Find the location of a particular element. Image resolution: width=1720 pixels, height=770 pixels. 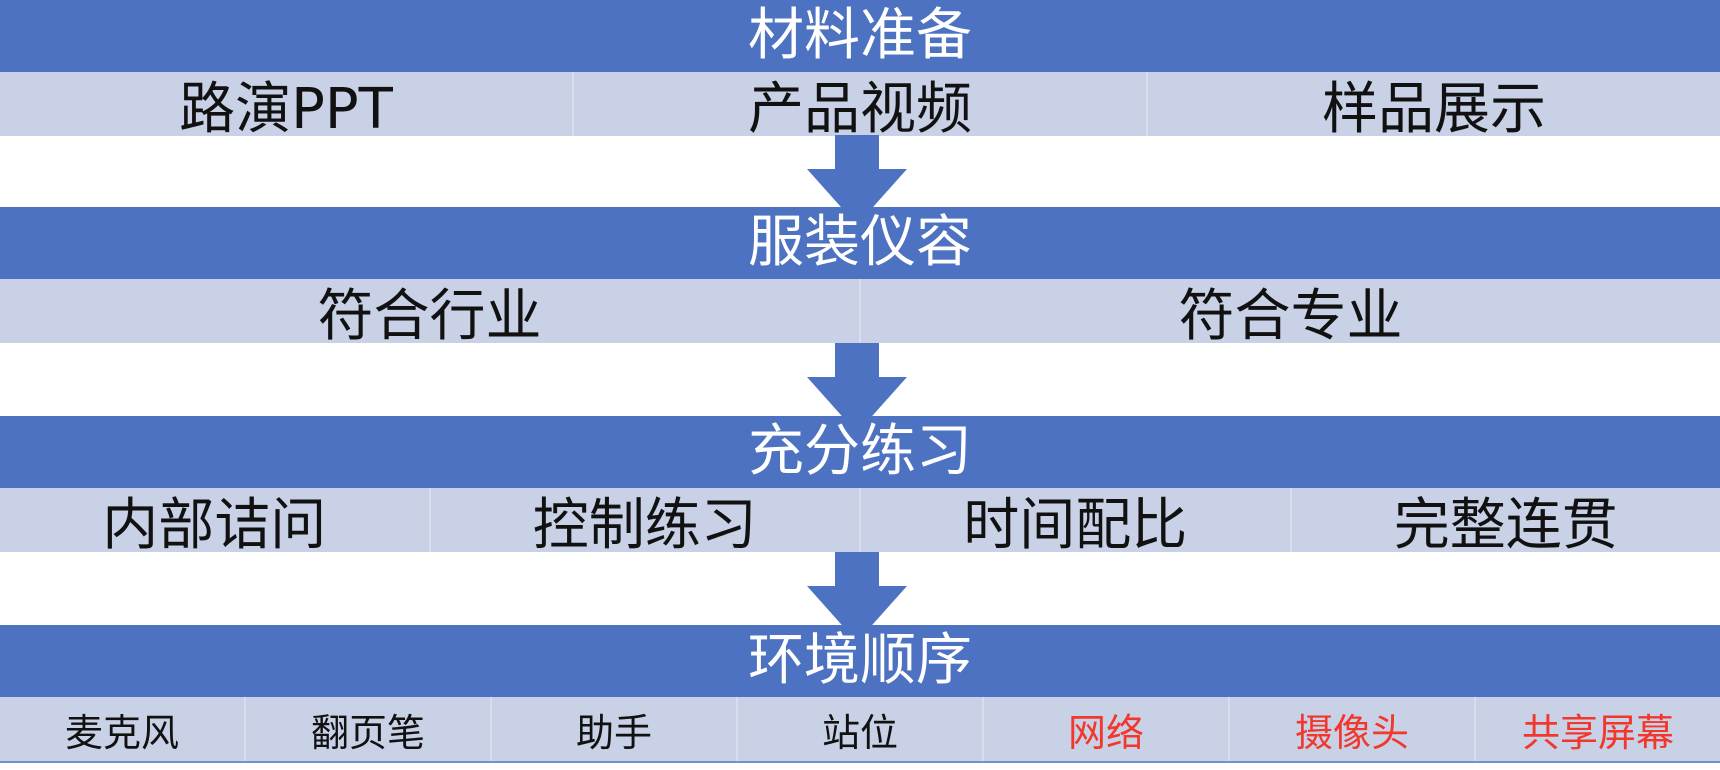

stage-4-item-highlight: 摄像头 is located at coordinates (1353, 729).